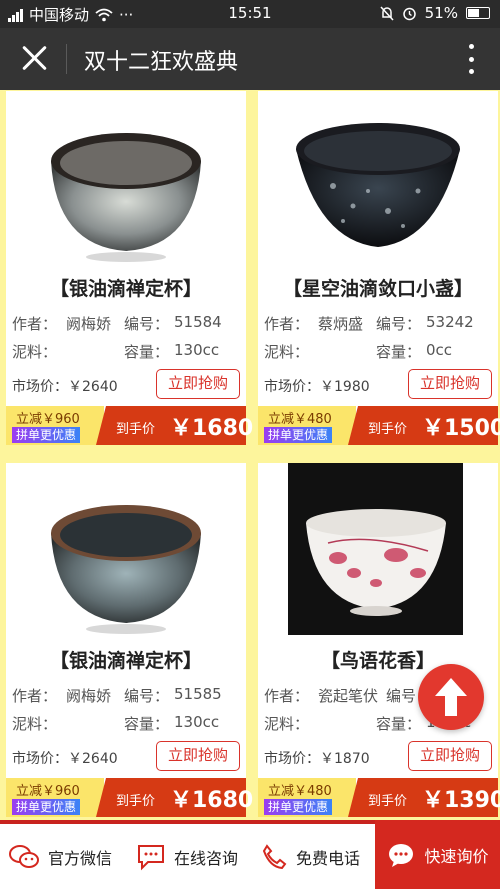  I want to click on number-value: 51585, so click(198, 694).